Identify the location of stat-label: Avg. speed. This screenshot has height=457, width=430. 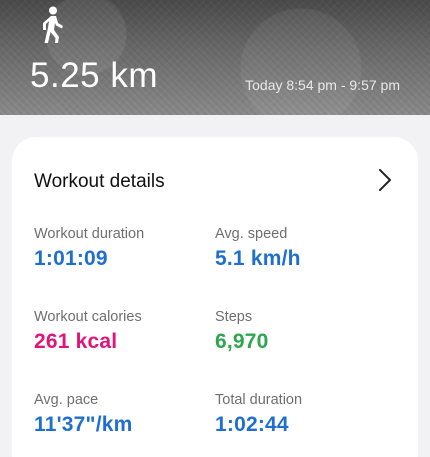
(251, 234).